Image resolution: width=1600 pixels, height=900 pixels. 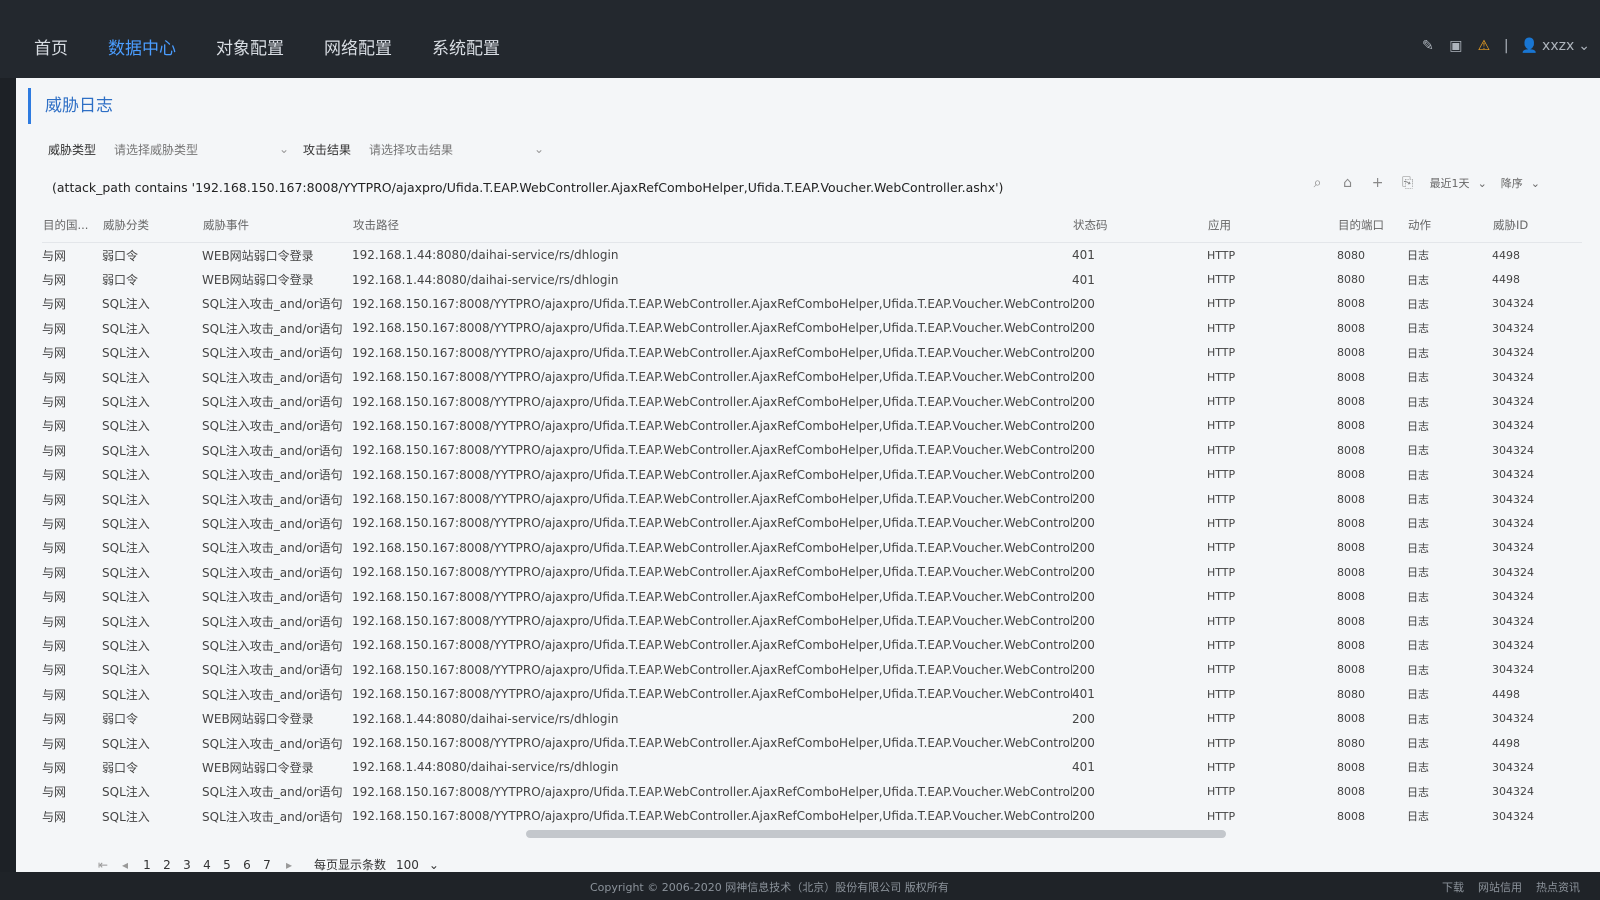 What do you see at coordinates (267, 865) in the screenshot?
I see `page-number: 7` at bounding box center [267, 865].